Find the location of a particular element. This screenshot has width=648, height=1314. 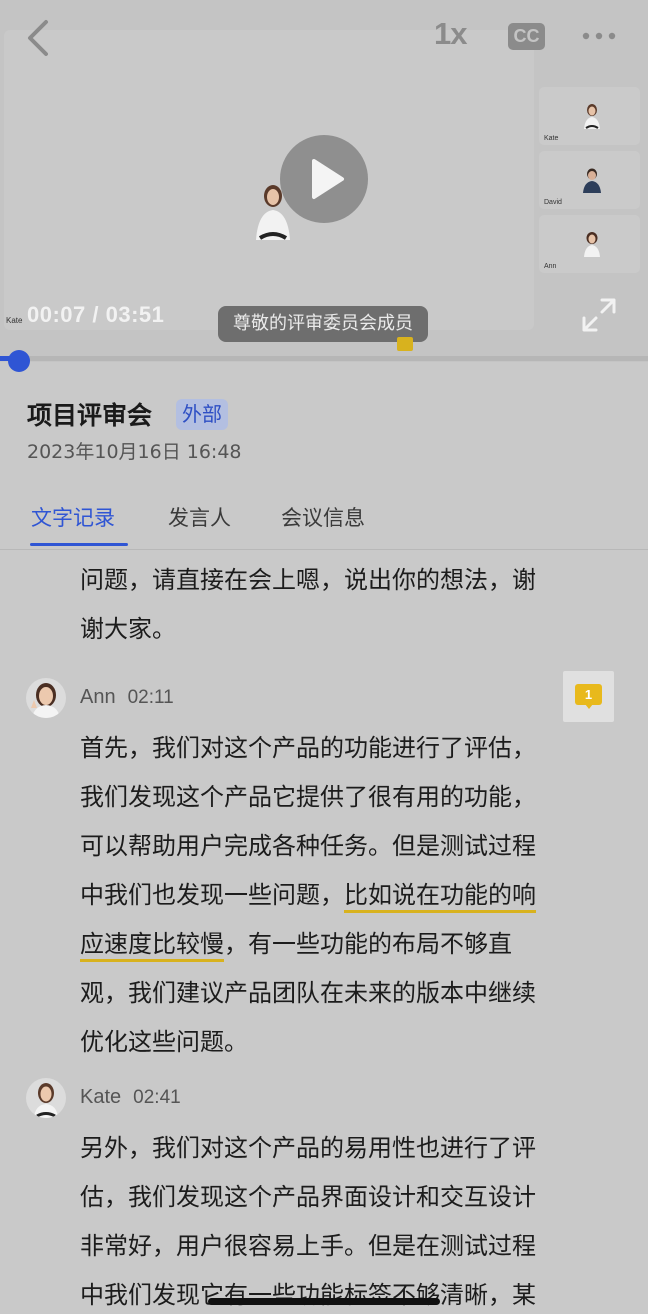

transcript-paragraph: 问题，请直接在会上嗯，说出你的想法，谢 谢大家。 is located at coordinates (340, 605).